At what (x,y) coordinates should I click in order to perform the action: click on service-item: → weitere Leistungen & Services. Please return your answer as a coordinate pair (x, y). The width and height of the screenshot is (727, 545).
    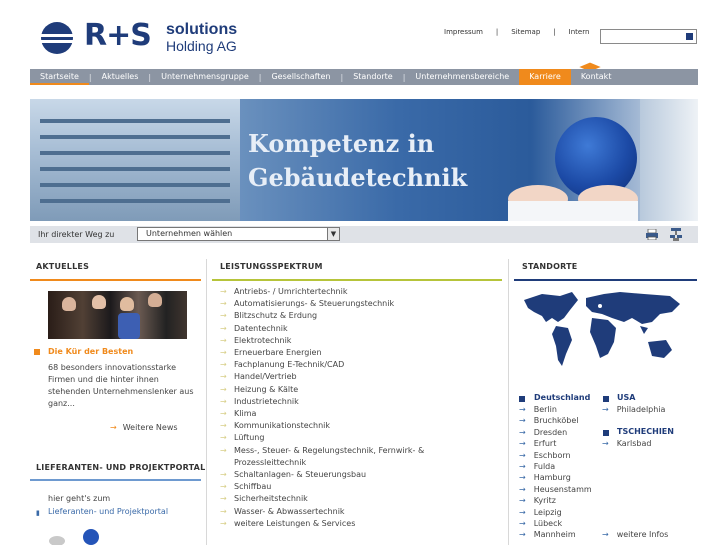
    Looking at the image, I should click on (327, 524).